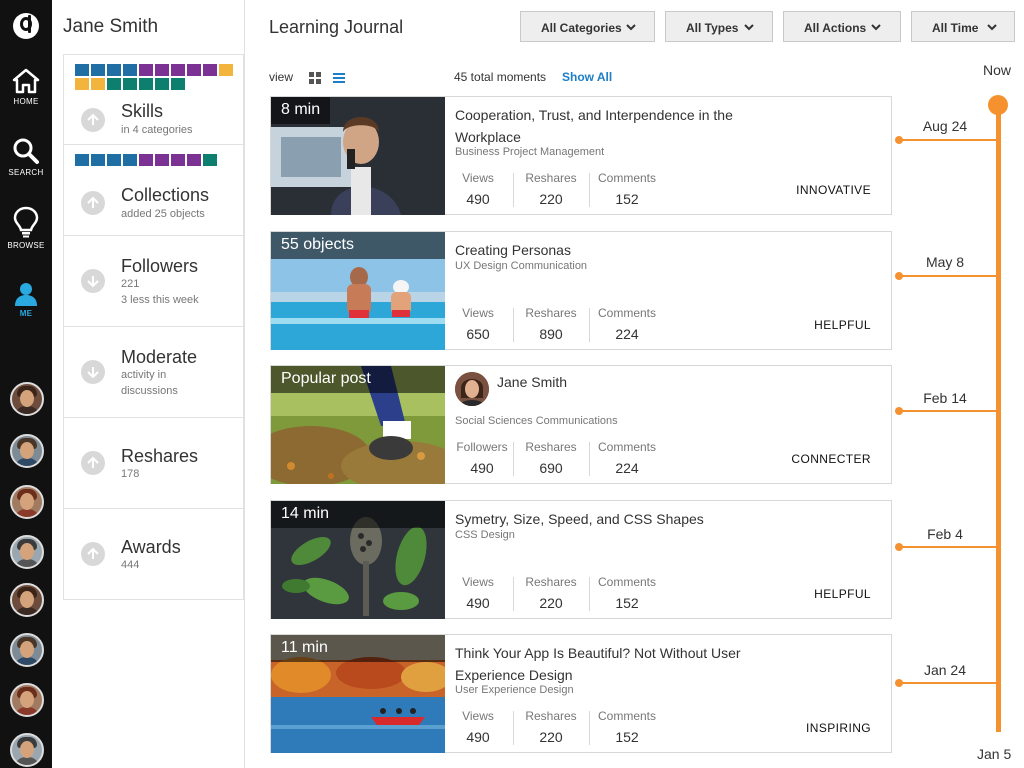 The width and height of the screenshot is (1024, 768). I want to click on main-nav: HOME SEARCH BROWSE ME, so click(26, 384).